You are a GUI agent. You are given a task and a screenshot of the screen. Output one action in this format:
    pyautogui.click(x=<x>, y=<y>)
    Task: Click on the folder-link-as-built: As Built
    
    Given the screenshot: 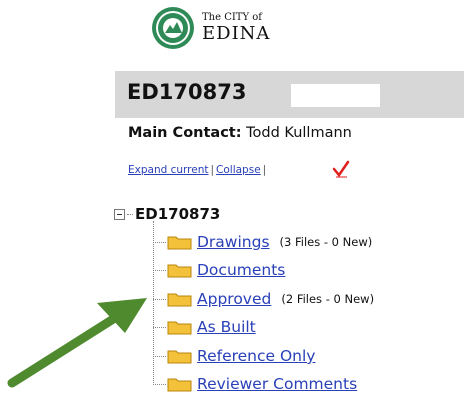 What is the action you would take?
    pyautogui.click(x=226, y=327)
    